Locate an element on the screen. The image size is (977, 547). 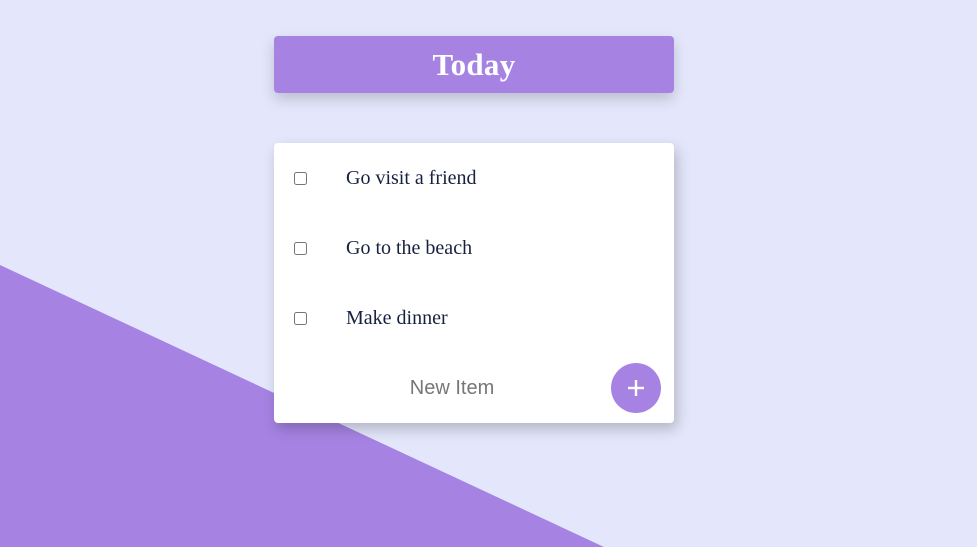
plus-icon is located at coordinates (636, 388).